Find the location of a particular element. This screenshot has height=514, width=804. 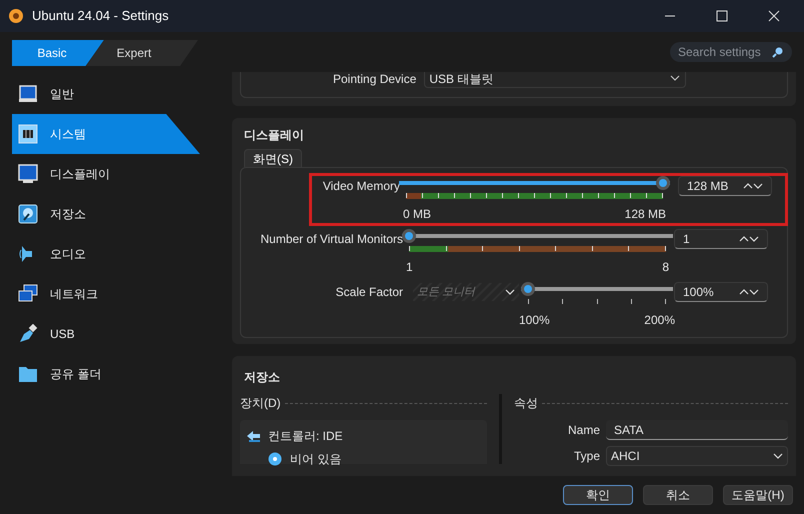

scale-label: 0 MB is located at coordinates (417, 214).